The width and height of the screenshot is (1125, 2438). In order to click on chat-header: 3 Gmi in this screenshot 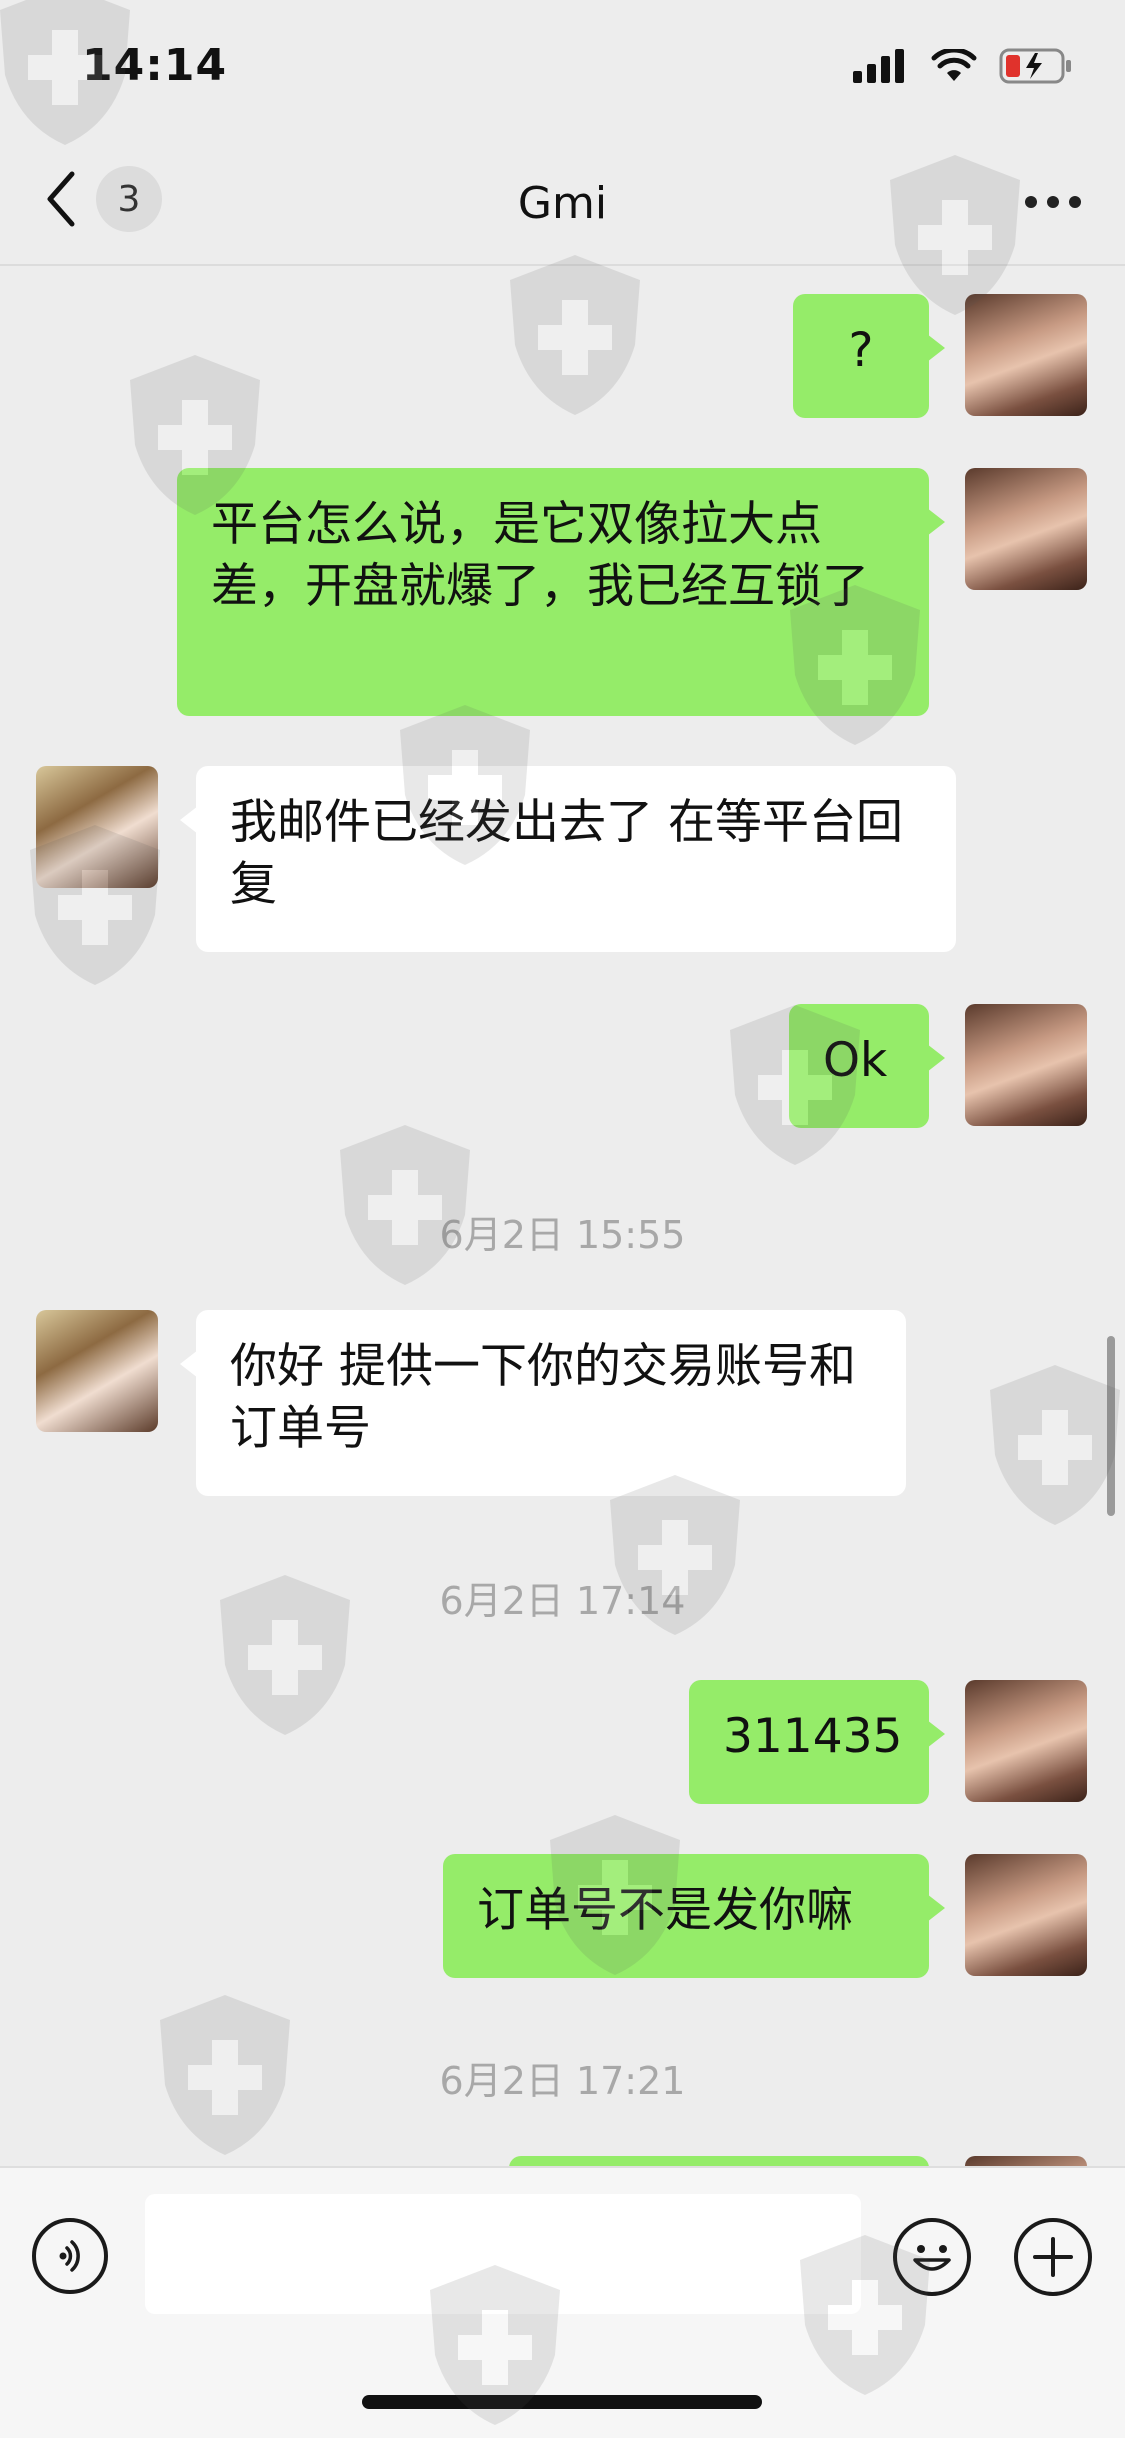, I will do `click(562, 203)`.